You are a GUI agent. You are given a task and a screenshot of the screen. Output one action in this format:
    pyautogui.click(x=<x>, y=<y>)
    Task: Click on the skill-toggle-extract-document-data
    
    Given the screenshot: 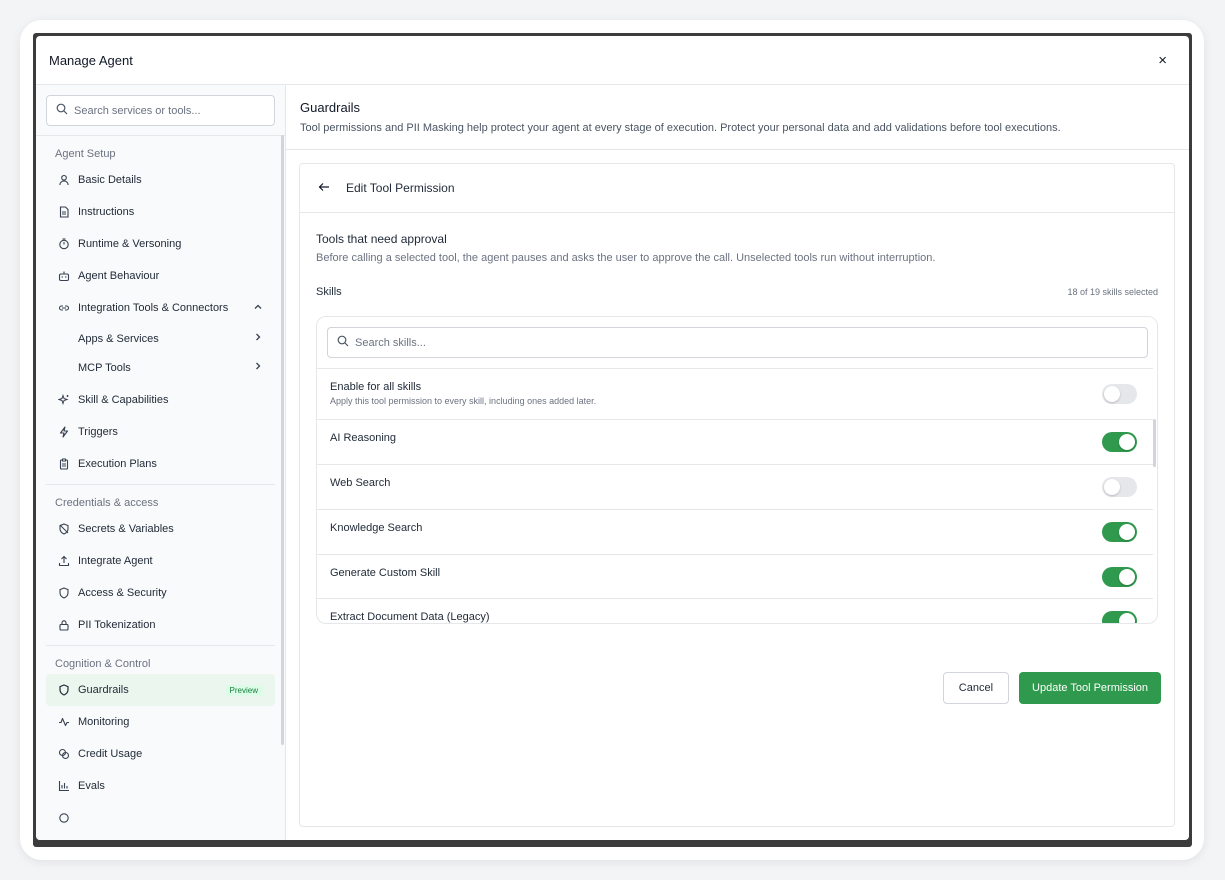 What is the action you would take?
    pyautogui.click(x=1119, y=617)
    